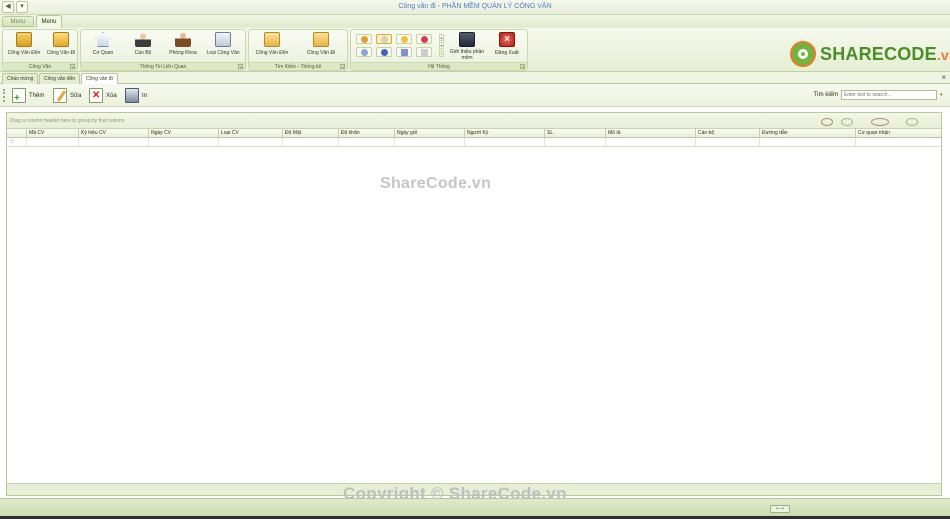 Image resolution: width=950 pixels, height=519 pixels. I want to click on column-header-mo-ta: Mô tả, so click(651, 133).